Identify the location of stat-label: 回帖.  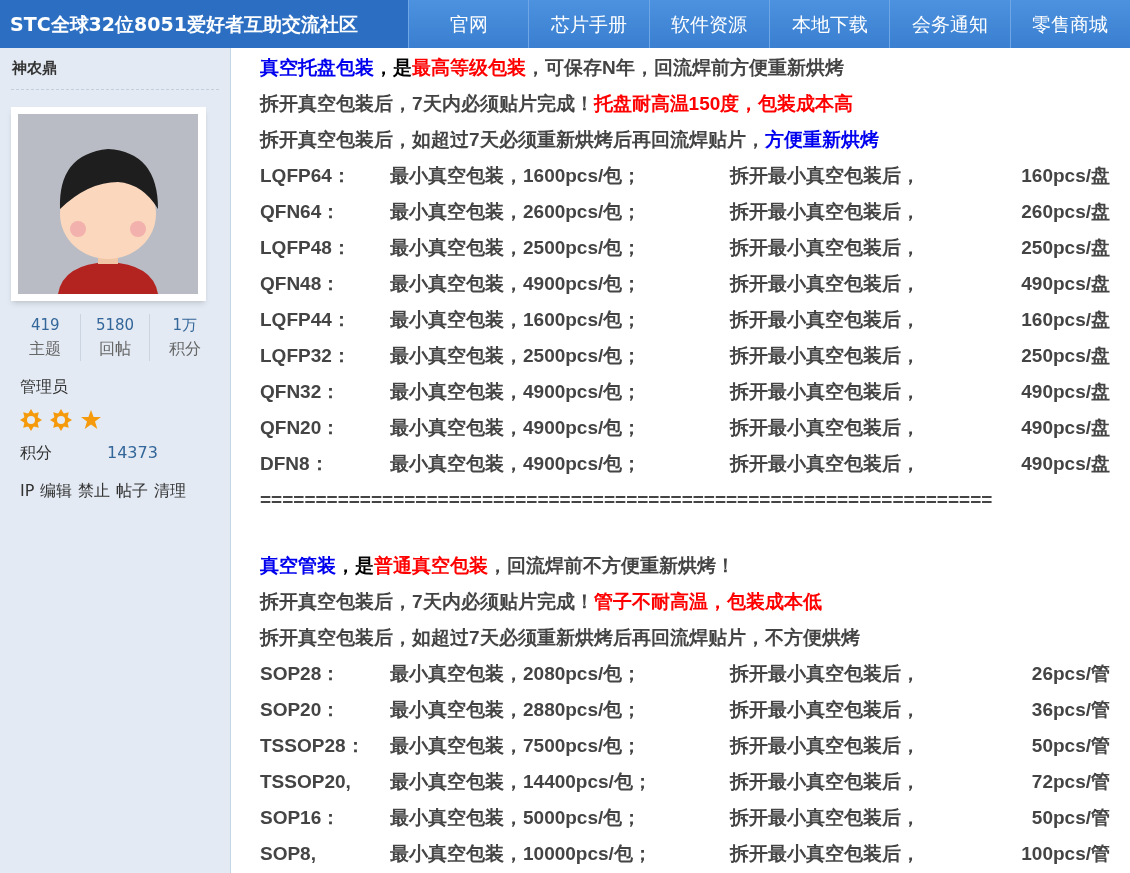
(115, 348).